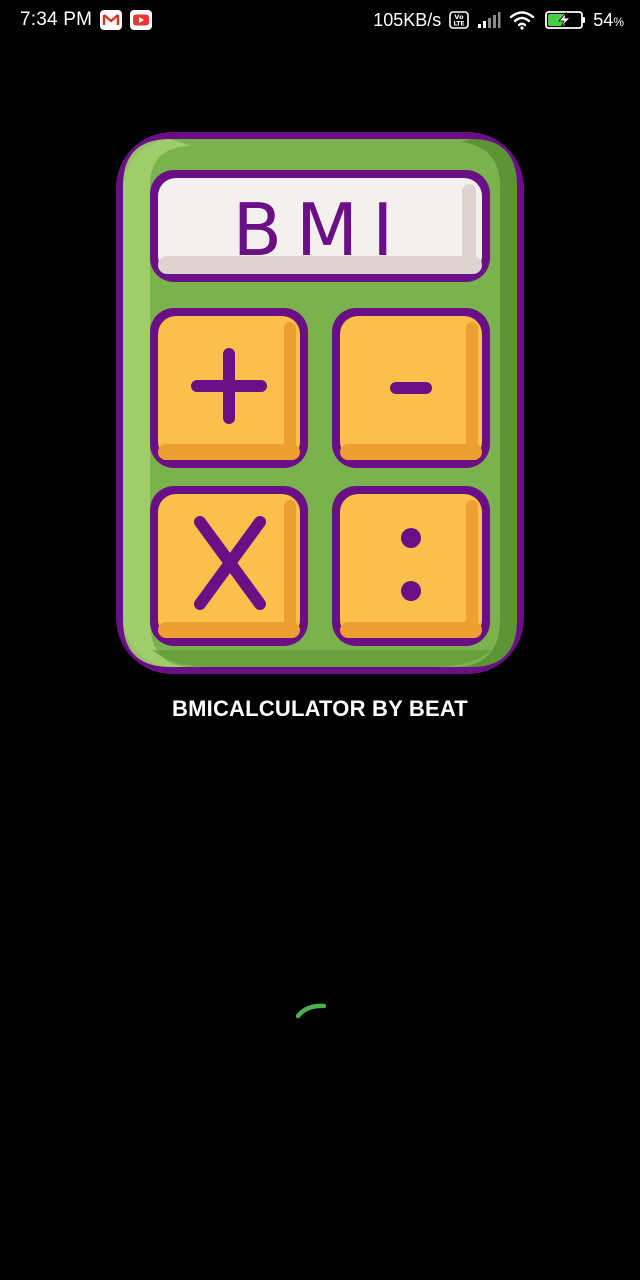 The width and height of the screenshot is (640, 1280). I want to click on battery-percent: 54%, so click(608, 20).